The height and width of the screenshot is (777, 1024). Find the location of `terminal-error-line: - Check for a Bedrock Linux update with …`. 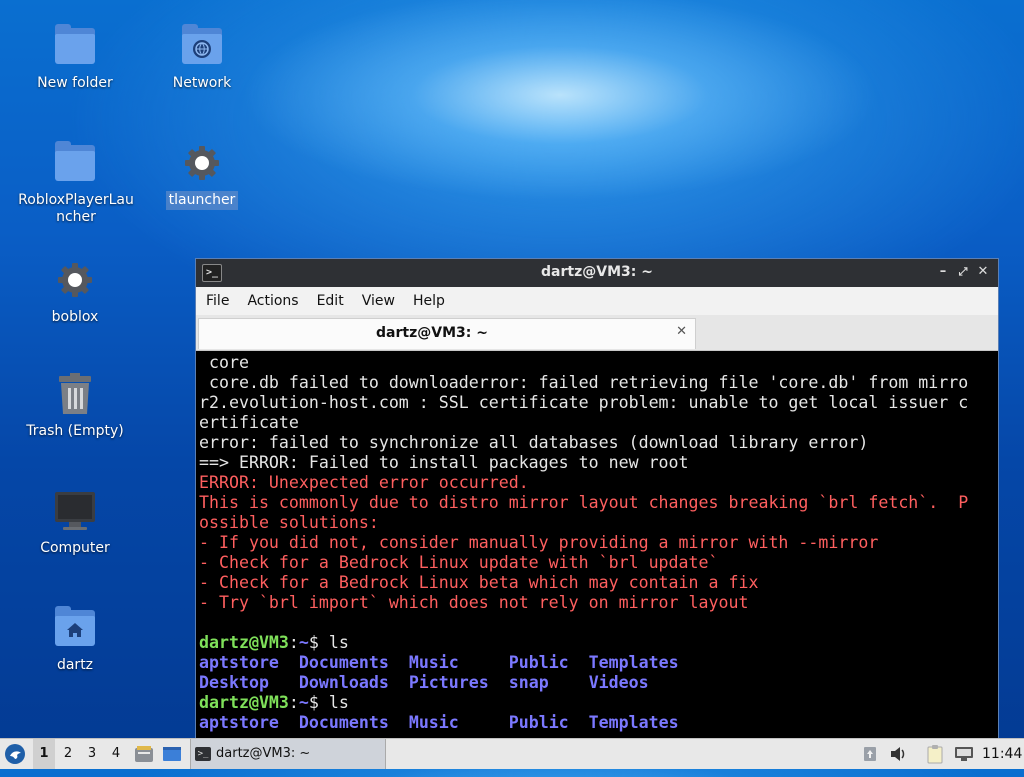

terminal-error-line: - Check for a Bedrock Linux update with … is located at coordinates (459, 562).